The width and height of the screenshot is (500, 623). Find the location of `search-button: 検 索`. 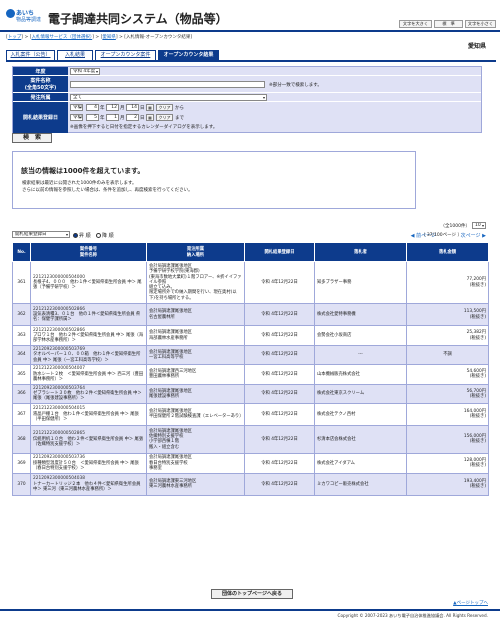

search-button: 検 索 is located at coordinates (32, 138).